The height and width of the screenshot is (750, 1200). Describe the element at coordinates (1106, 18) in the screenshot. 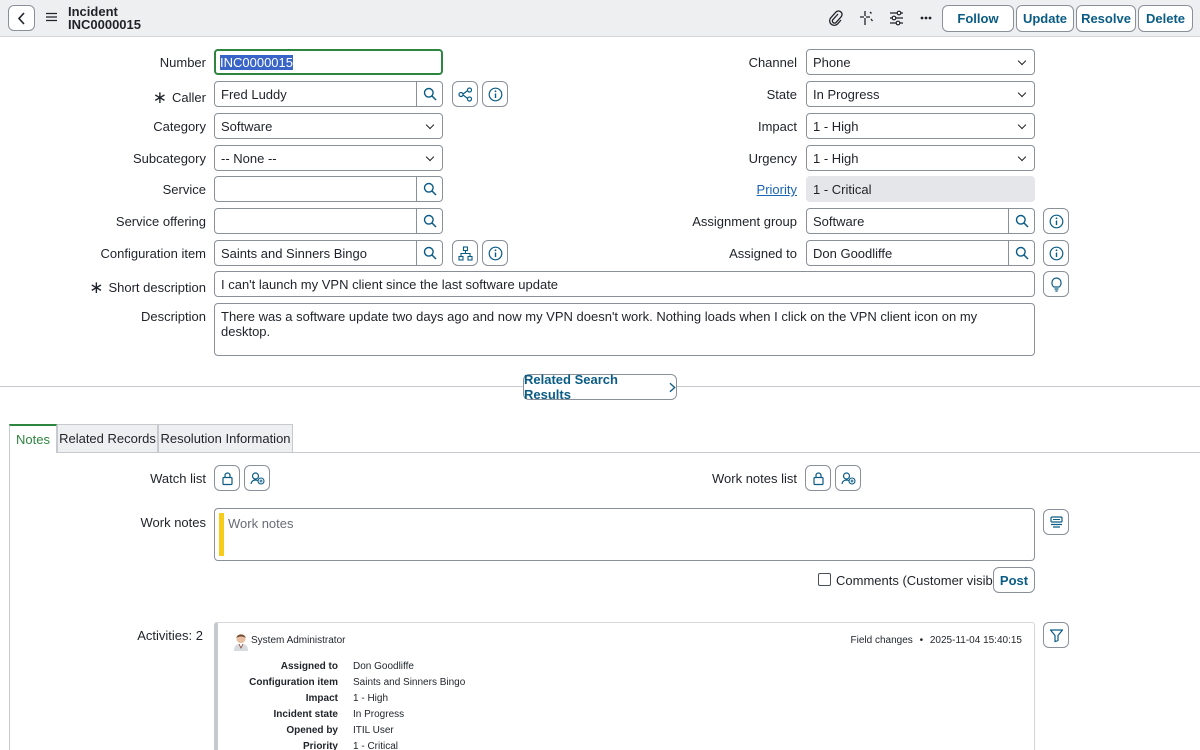

I see `resolve-button: Resolve` at that location.